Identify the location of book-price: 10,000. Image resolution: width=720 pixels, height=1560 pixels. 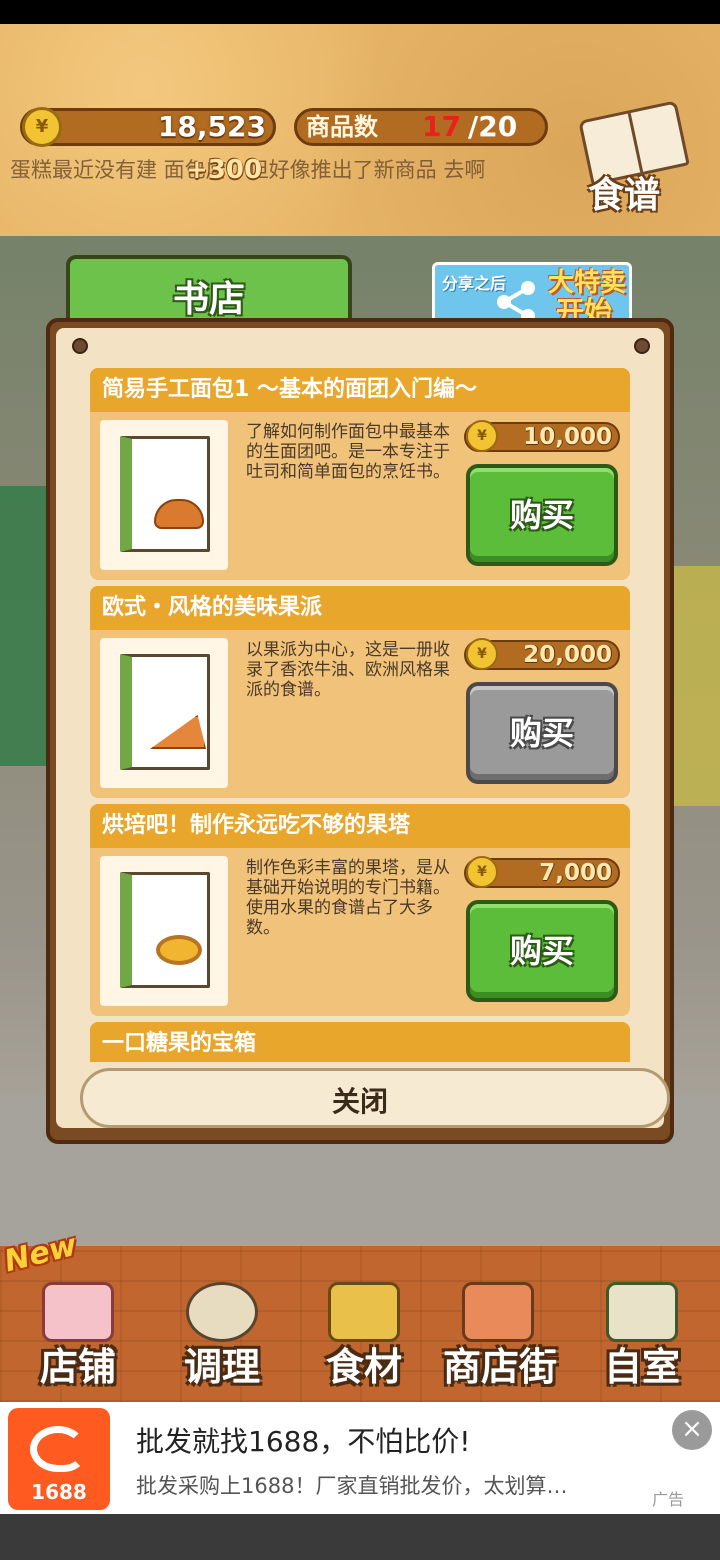
(567, 437).